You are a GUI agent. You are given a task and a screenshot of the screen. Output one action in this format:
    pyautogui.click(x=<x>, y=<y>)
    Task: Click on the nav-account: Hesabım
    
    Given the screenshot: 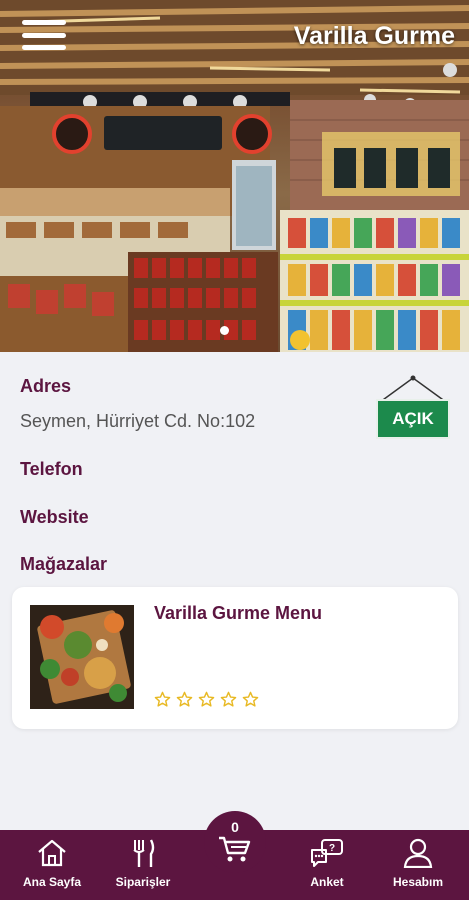 What is the action you would take?
    pyautogui.click(x=418, y=863)
    